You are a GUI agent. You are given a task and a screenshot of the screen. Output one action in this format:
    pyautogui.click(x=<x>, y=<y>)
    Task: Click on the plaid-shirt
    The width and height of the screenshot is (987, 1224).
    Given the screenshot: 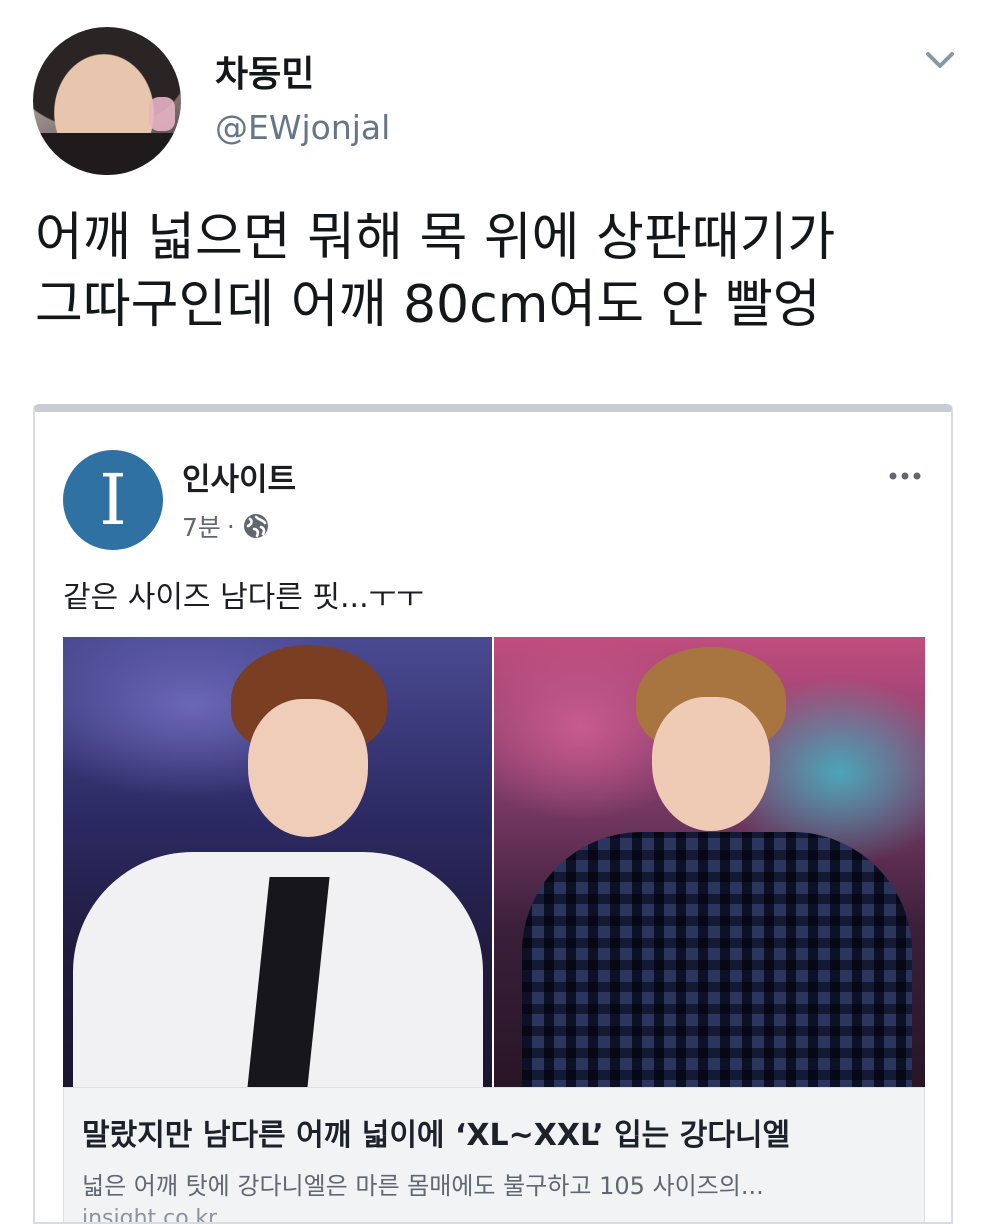 What is the action you would take?
    pyautogui.click(x=717, y=959)
    